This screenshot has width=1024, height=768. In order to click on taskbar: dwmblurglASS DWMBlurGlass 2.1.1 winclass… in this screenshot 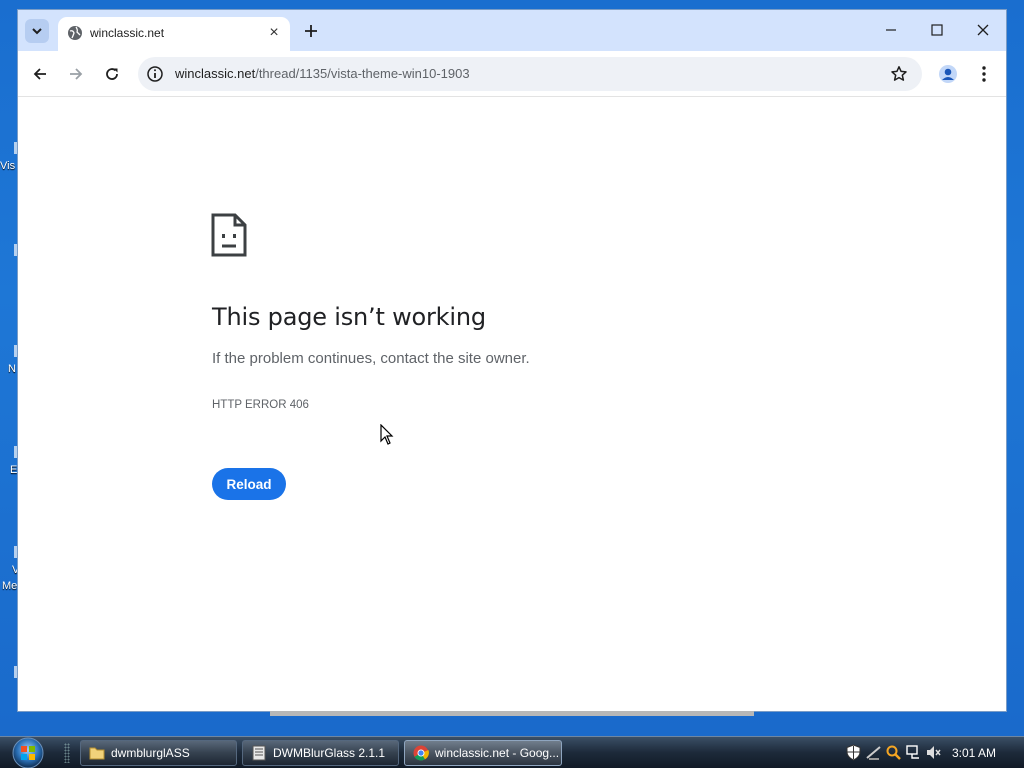, I will do `click(512, 752)`.